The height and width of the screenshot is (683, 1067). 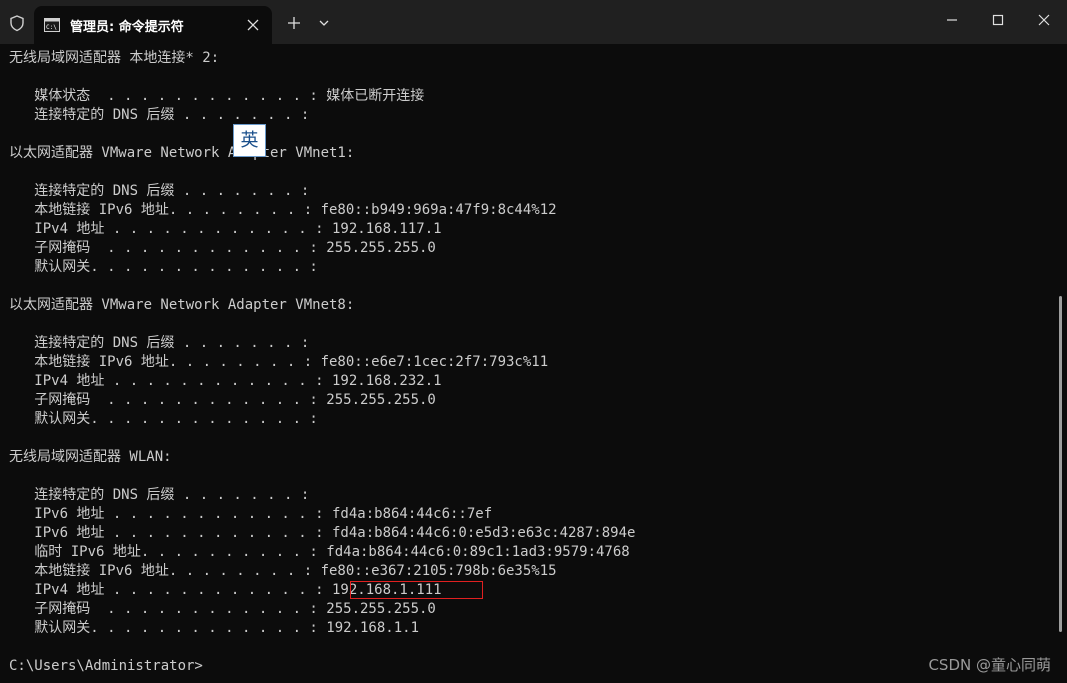 What do you see at coordinates (1060, 464) in the screenshot?
I see `scrollbar` at bounding box center [1060, 464].